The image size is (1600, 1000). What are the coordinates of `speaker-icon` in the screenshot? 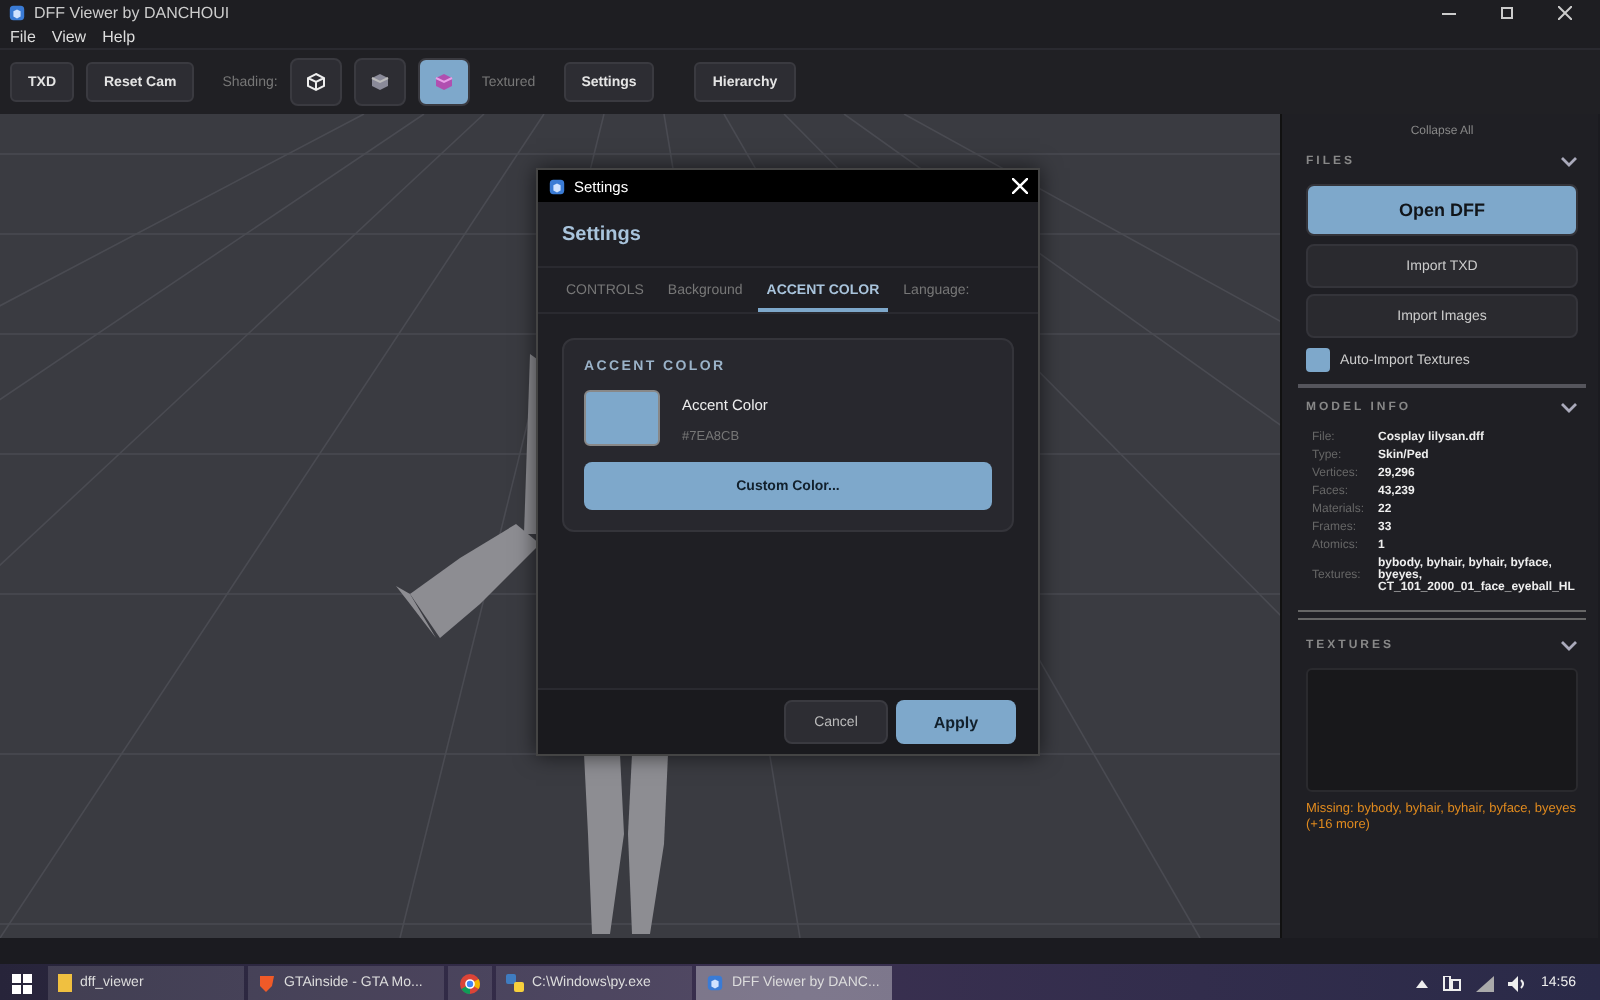 It's located at (1517, 983).